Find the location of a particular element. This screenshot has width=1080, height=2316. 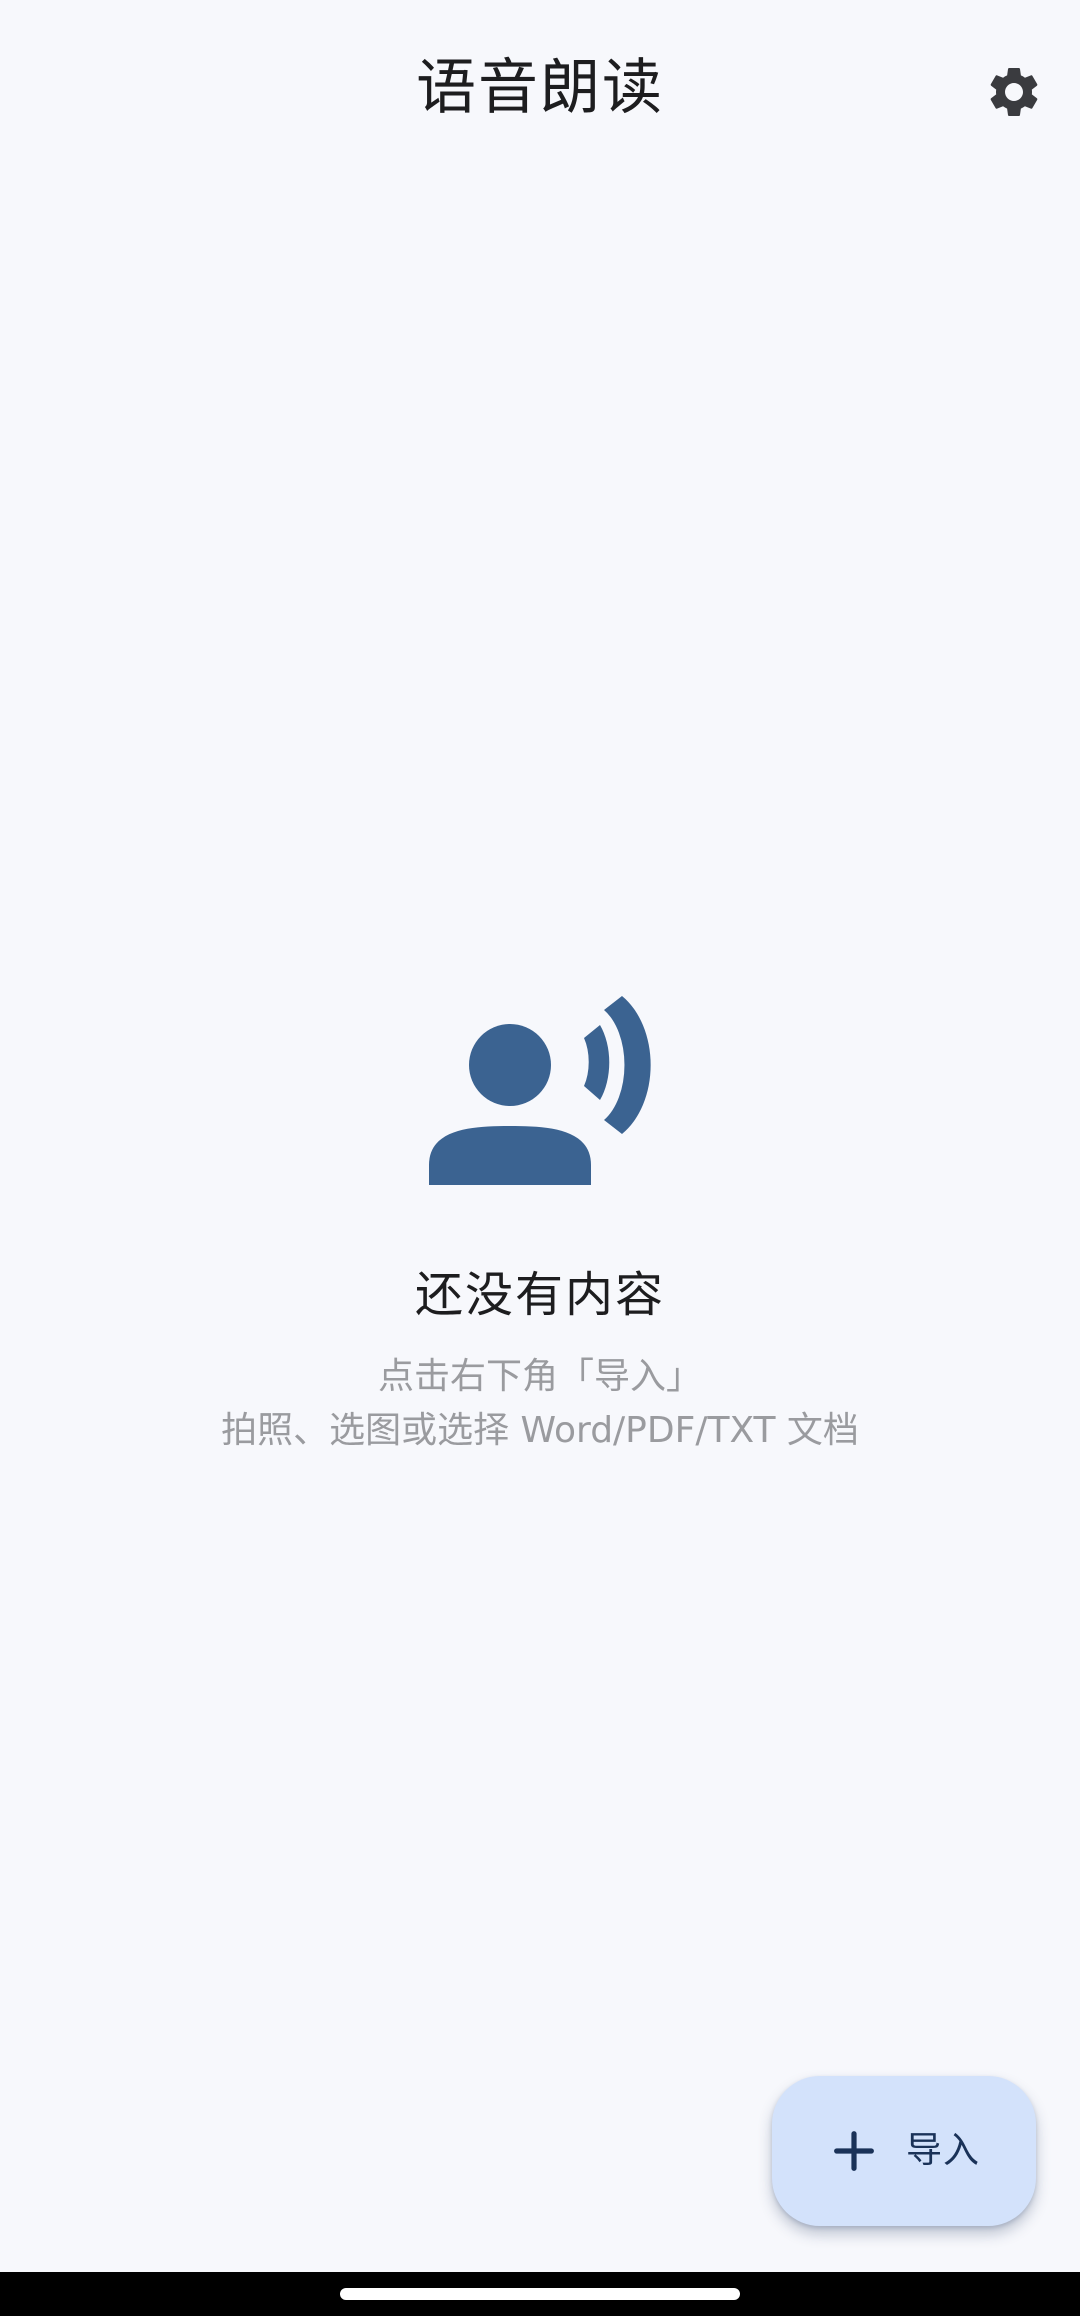

hint-line-2: 拍照、选图或选择 Word/PDF/TXT 文档 is located at coordinates (540, 1430).